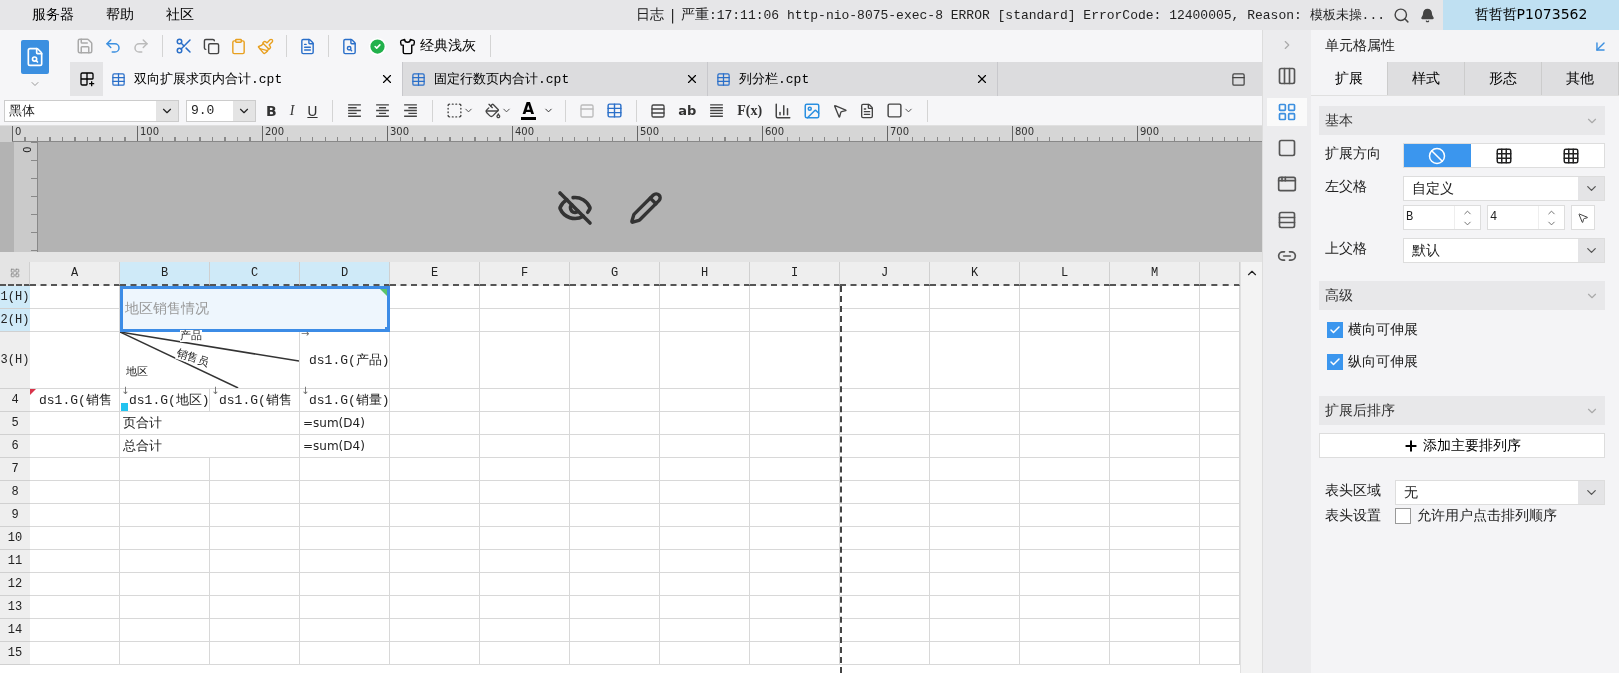 The width and height of the screenshot is (1619, 673). What do you see at coordinates (15, 320) in the screenshot?
I see `row-header: 2(H)` at bounding box center [15, 320].